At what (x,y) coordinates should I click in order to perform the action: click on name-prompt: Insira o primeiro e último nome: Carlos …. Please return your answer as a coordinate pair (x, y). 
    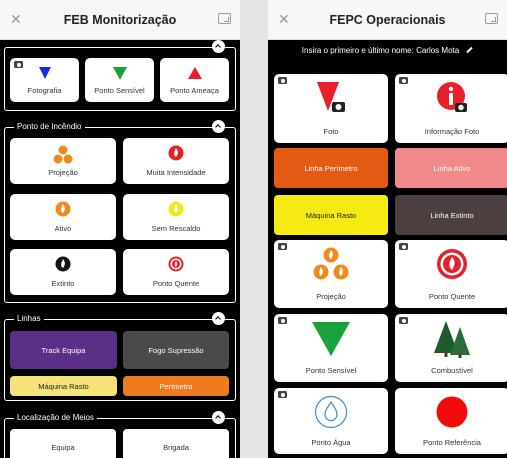
    Looking at the image, I should click on (387, 50).